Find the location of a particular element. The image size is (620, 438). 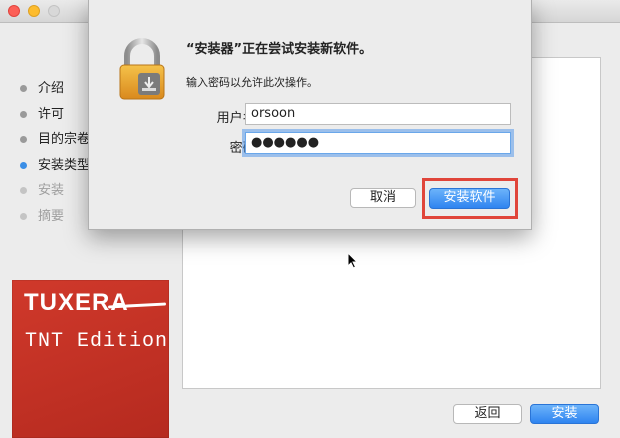

step-license: 许可 is located at coordinates (55, 119).